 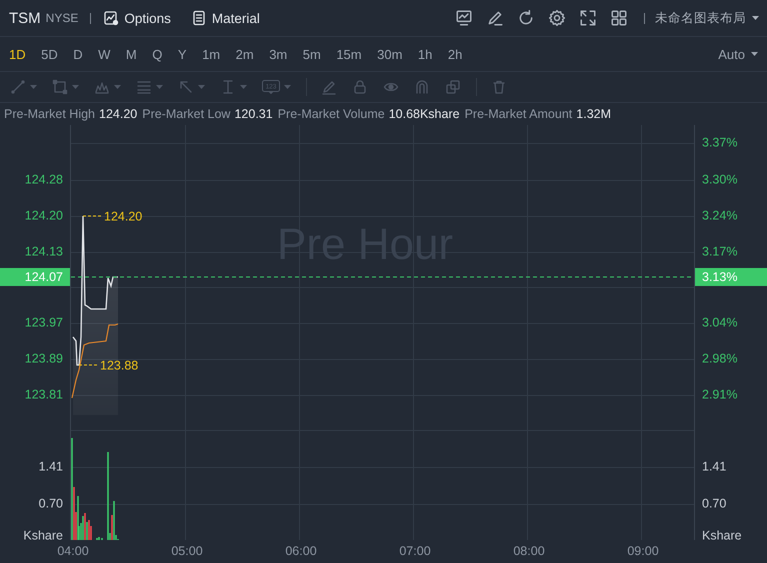 I want to click on interval-tab: 5m, so click(x=311, y=54).